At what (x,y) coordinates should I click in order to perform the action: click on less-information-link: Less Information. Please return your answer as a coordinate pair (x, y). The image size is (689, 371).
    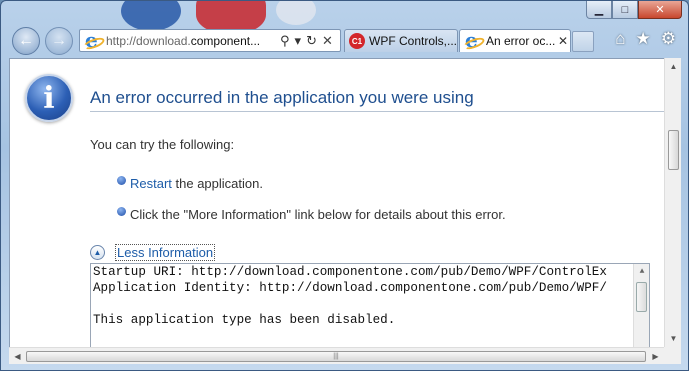
    Looking at the image, I should click on (165, 252).